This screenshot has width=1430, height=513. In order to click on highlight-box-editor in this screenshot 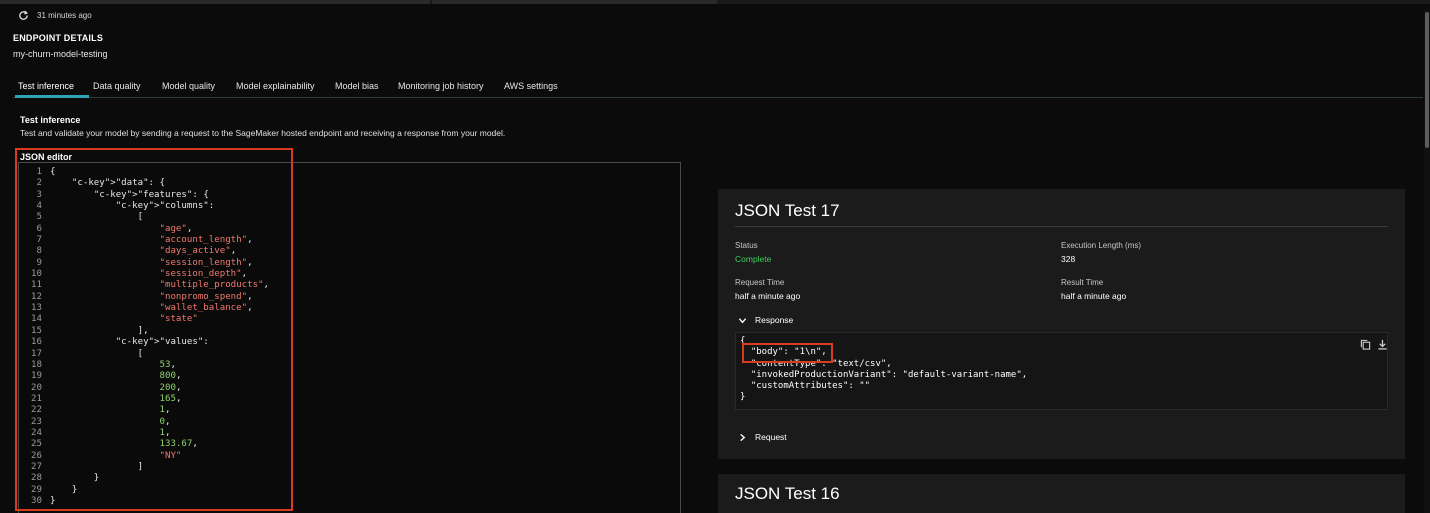, I will do `click(154, 329)`.